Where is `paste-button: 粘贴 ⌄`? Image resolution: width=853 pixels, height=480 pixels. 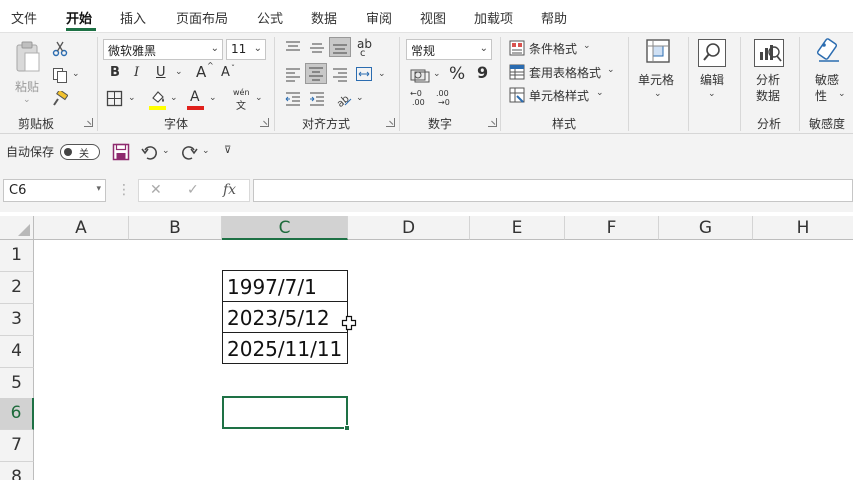
paste-button: 粘贴 ⌄ is located at coordinates (28, 75).